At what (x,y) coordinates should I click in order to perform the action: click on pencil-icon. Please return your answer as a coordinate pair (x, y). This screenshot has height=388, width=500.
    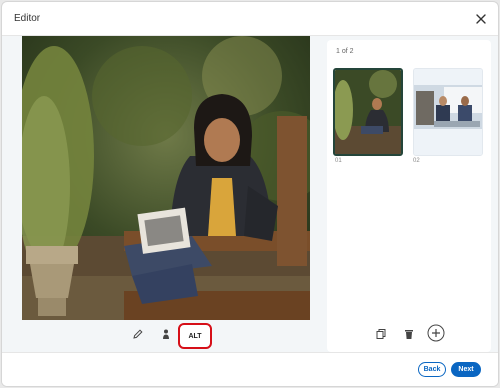
    Looking at the image, I should click on (138, 334).